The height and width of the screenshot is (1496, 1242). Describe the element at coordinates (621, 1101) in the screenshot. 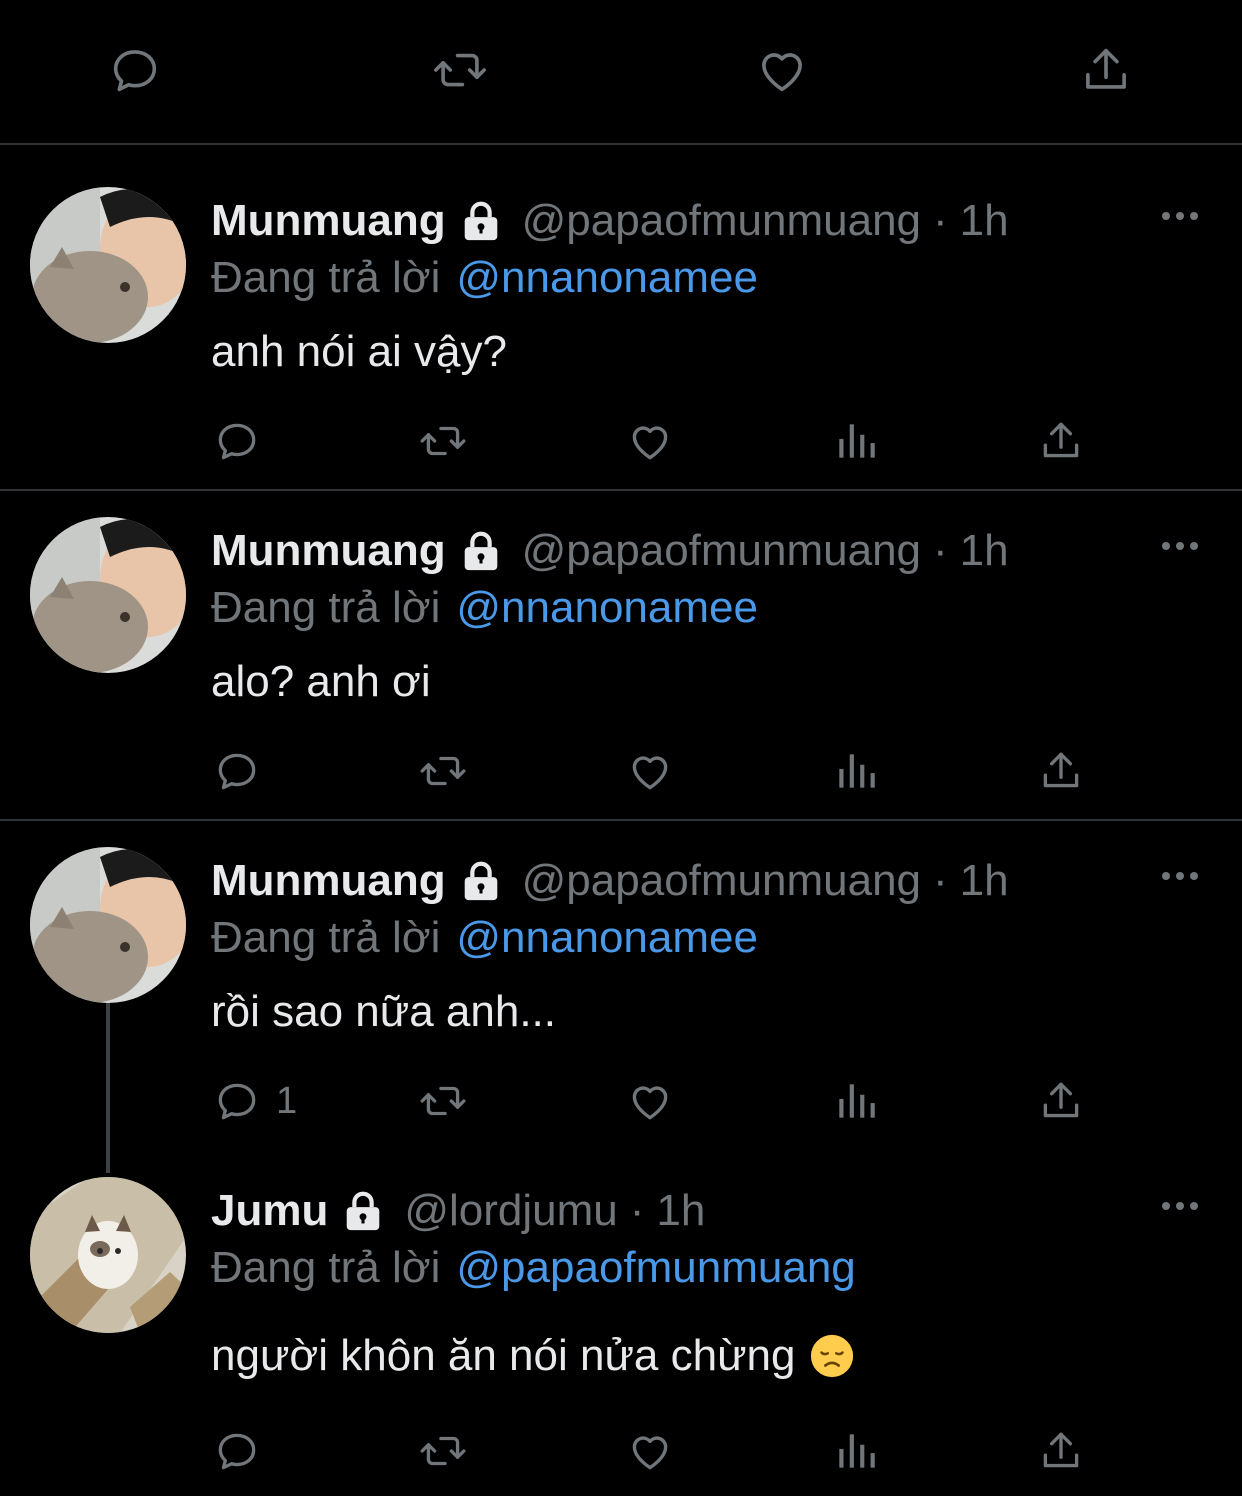

I see `tweet-actions: 1` at that location.